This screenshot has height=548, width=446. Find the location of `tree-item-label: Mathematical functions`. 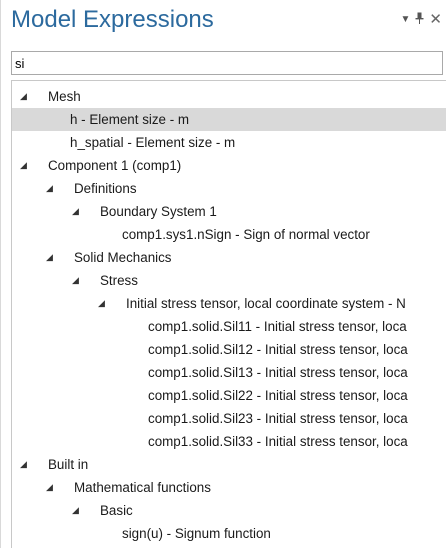

tree-item-label: Mathematical functions is located at coordinates (142, 487).